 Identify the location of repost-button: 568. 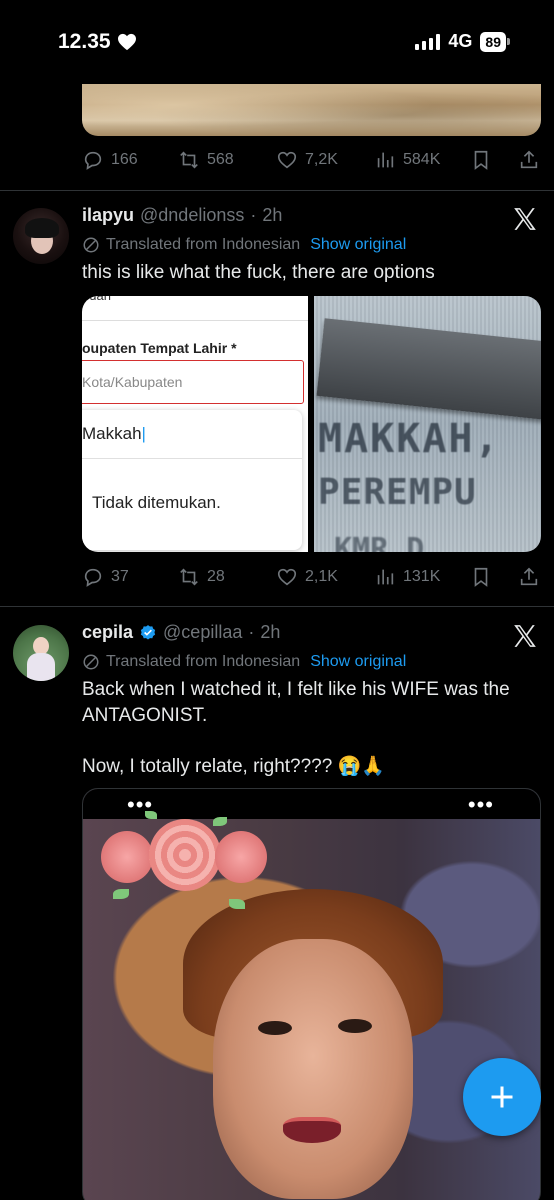
(206, 160).